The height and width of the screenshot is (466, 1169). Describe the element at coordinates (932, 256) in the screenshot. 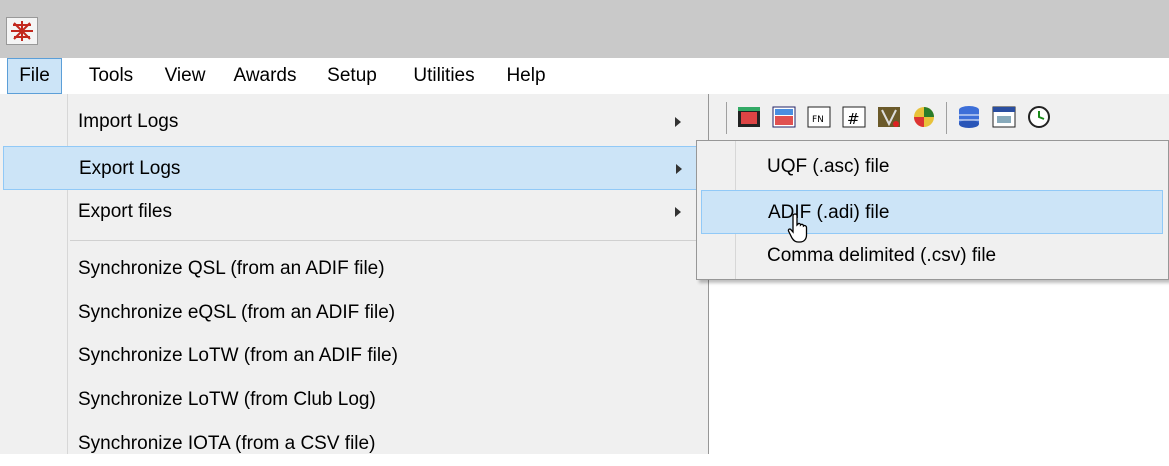

I see `submenu-item-csv: Comma delimited (.csv) file` at that location.